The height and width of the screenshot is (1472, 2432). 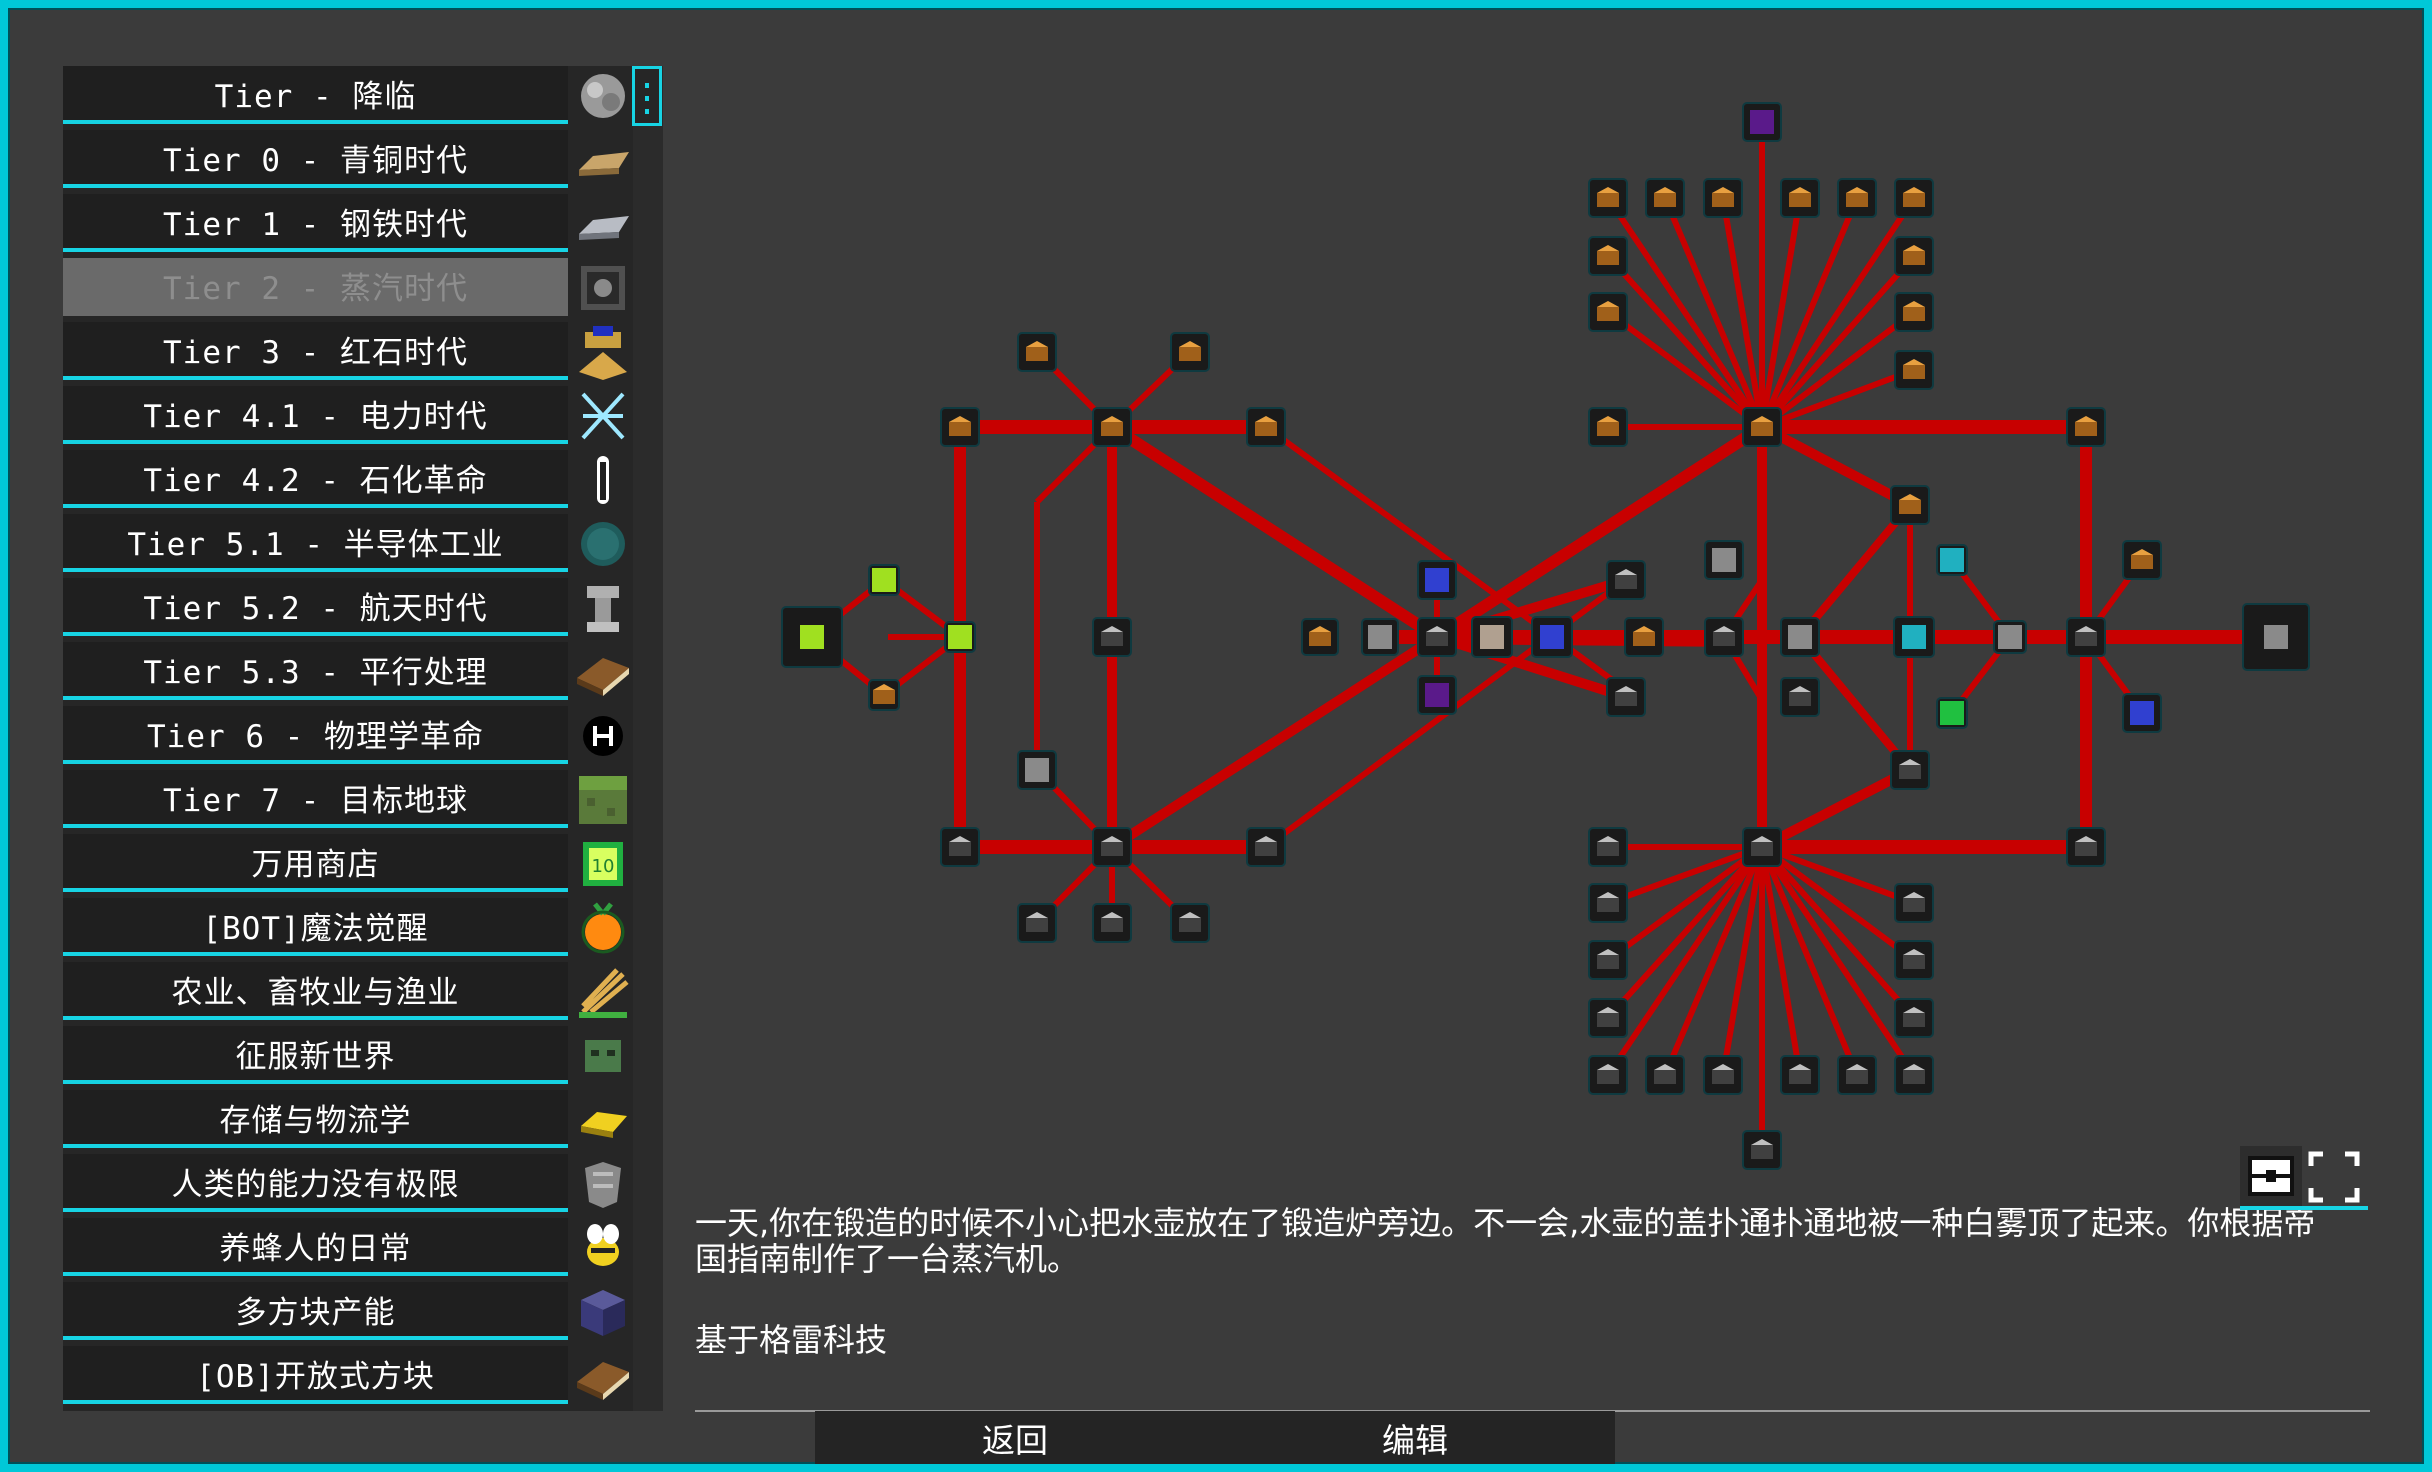 I want to click on based-on-label: 基于格雷科技, so click(x=791, y=1340).